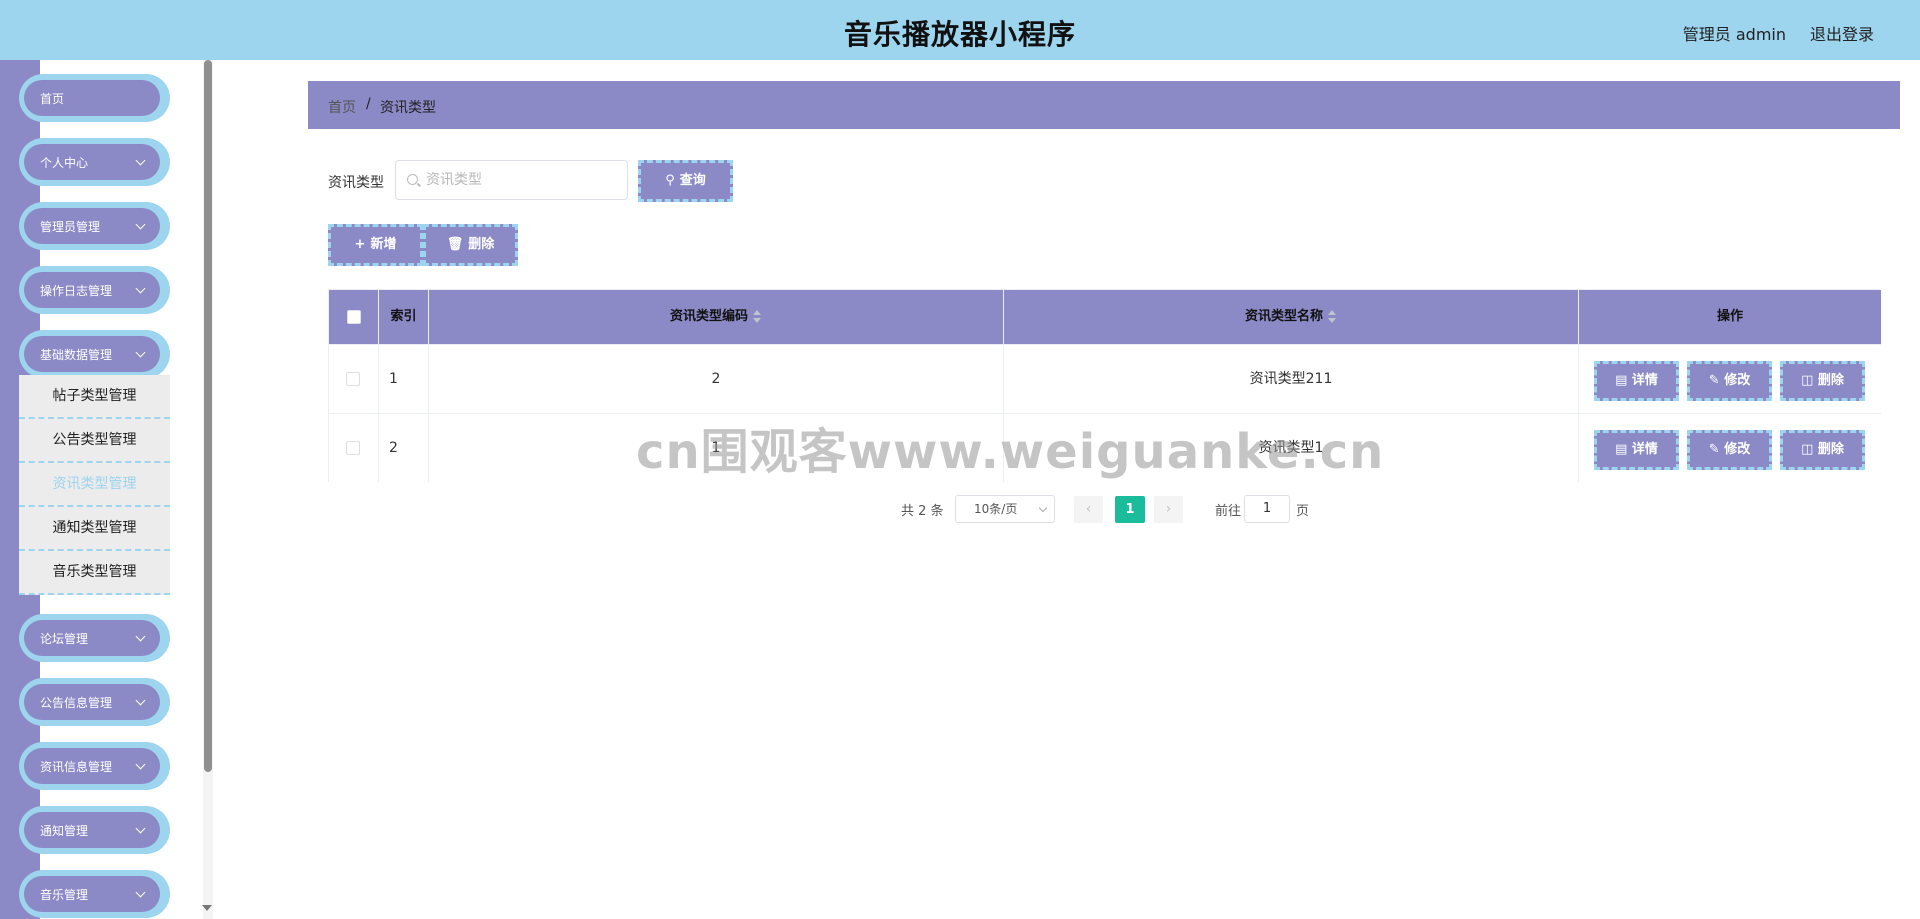 Image resolution: width=1920 pixels, height=919 pixels. I want to click on search-label: 资讯类型, so click(356, 183).